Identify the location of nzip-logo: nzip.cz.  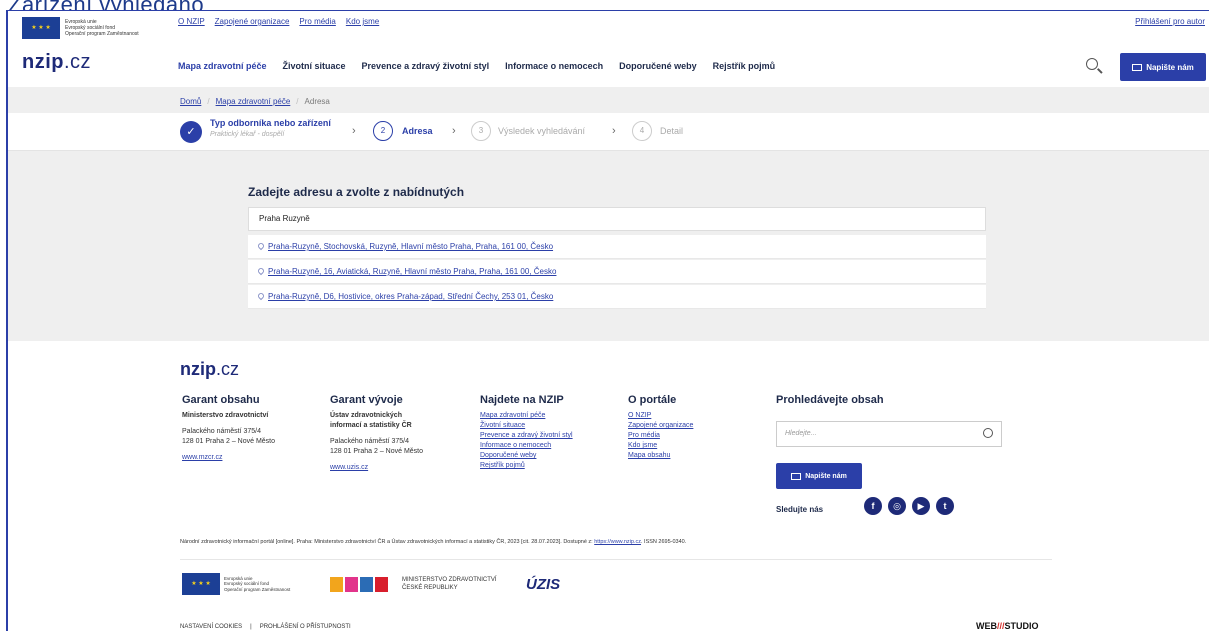
(56, 62).